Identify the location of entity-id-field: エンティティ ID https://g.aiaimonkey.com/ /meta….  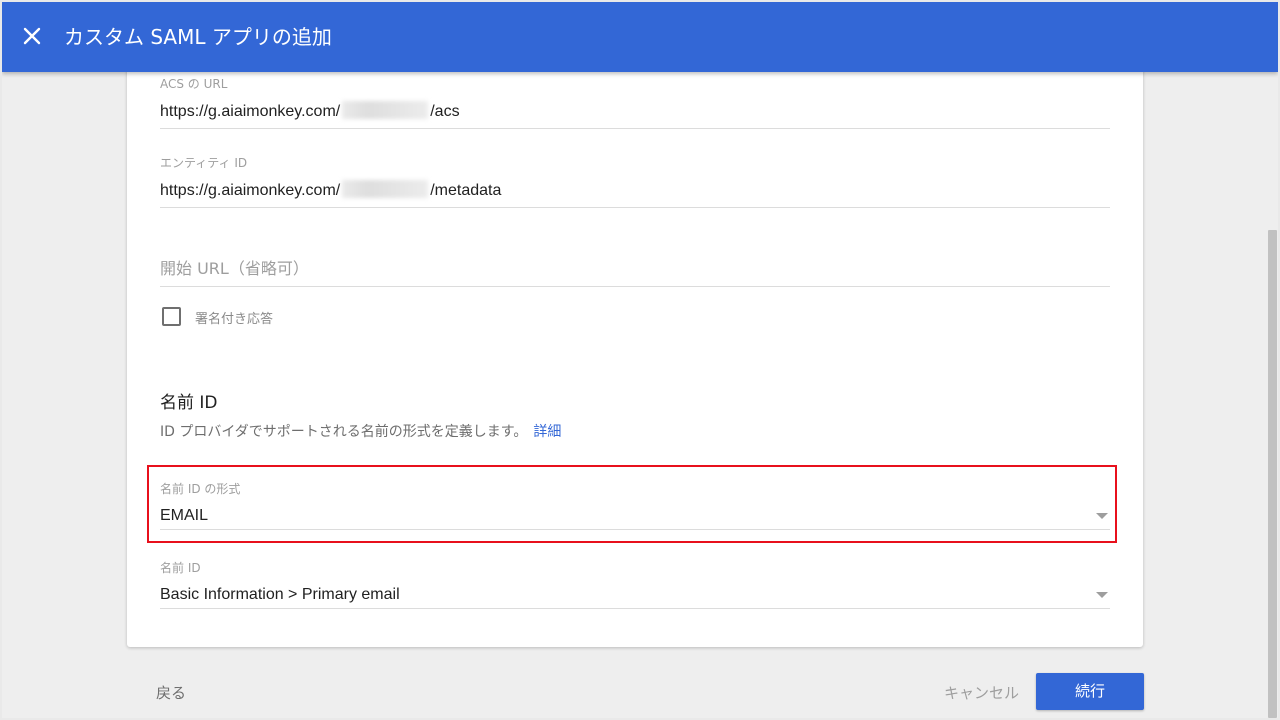
(635, 182).